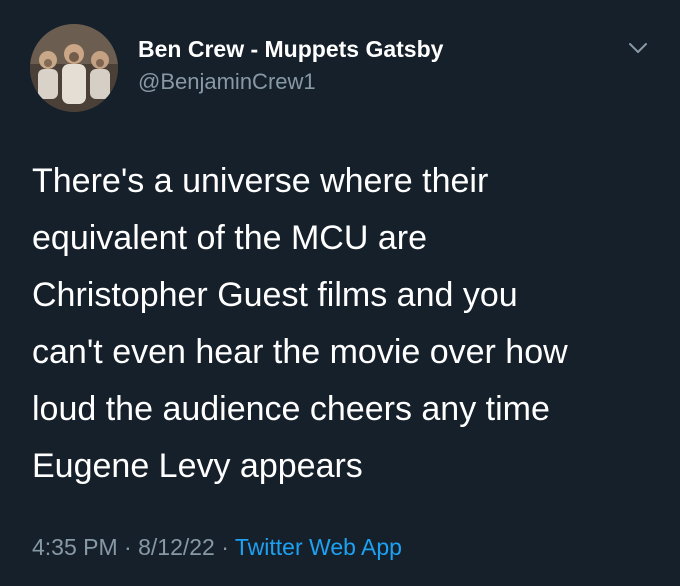 The image size is (680, 586). Describe the element at coordinates (638, 48) in the screenshot. I see `chevron-down-icon` at that location.